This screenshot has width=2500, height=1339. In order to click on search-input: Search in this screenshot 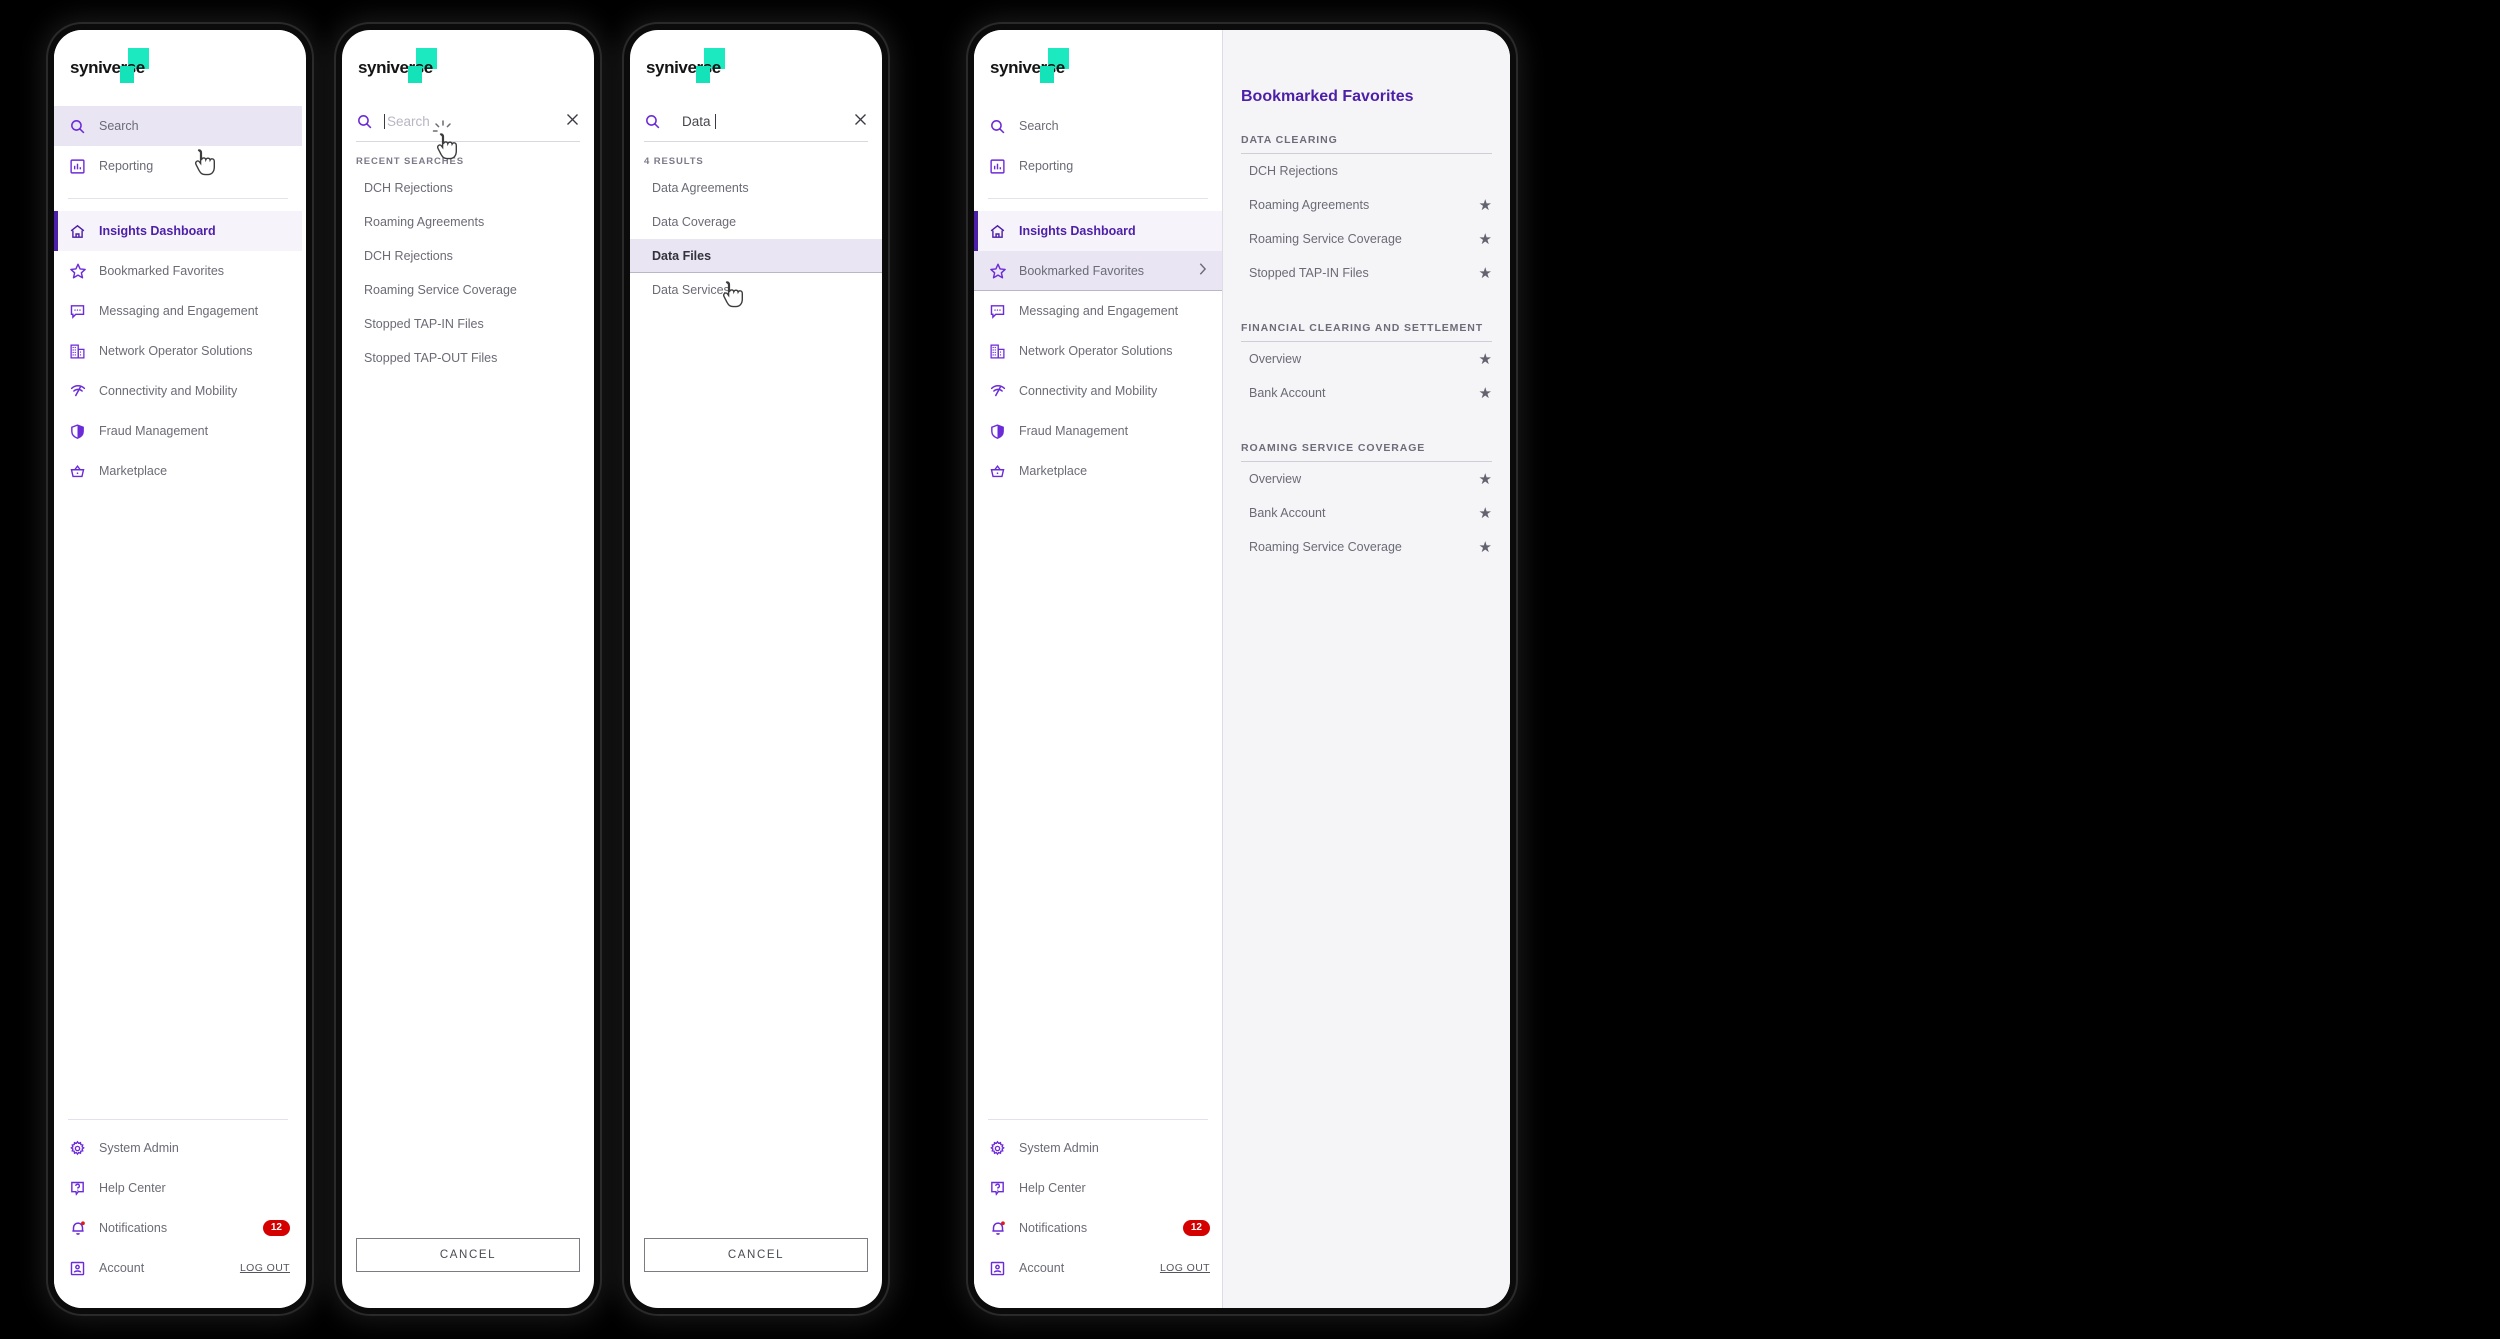, I will do `click(469, 121)`.